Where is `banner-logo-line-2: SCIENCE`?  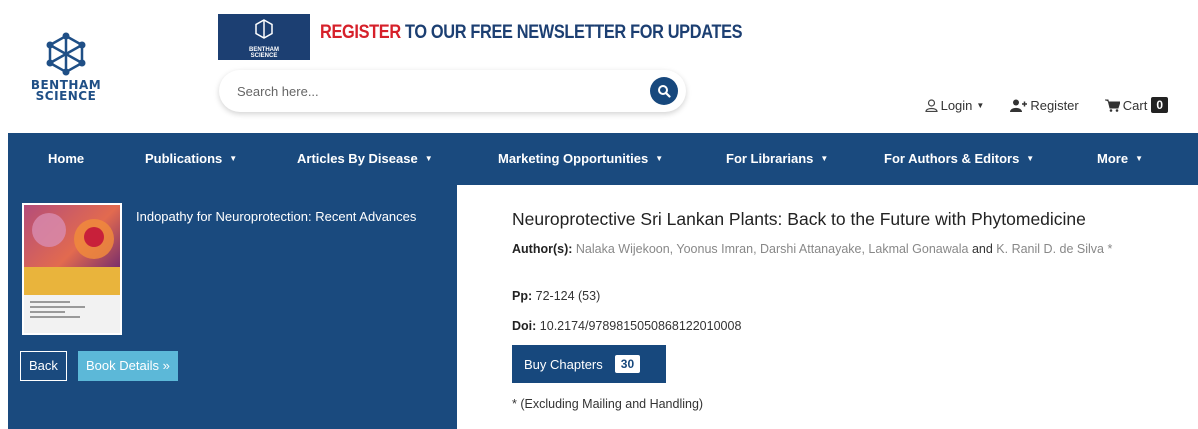
banner-logo-line-2: SCIENCE is located at coordinates (264, 56).